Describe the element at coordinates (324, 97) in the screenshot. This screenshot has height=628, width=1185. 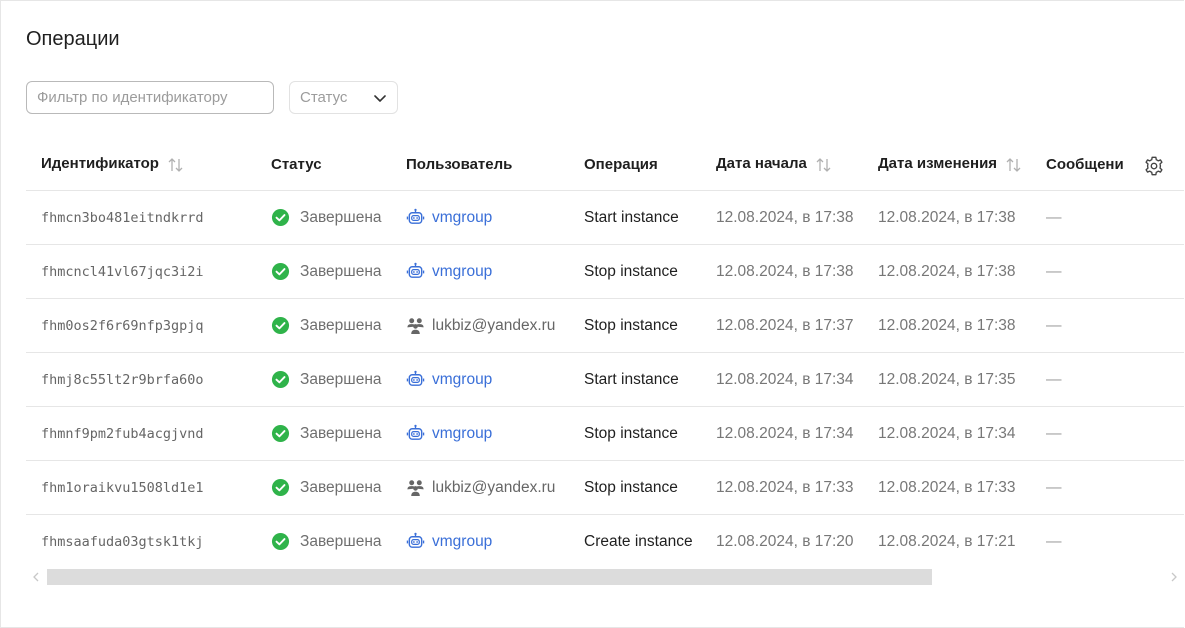
I see `status-filter-placeholder: Статус` at that location.